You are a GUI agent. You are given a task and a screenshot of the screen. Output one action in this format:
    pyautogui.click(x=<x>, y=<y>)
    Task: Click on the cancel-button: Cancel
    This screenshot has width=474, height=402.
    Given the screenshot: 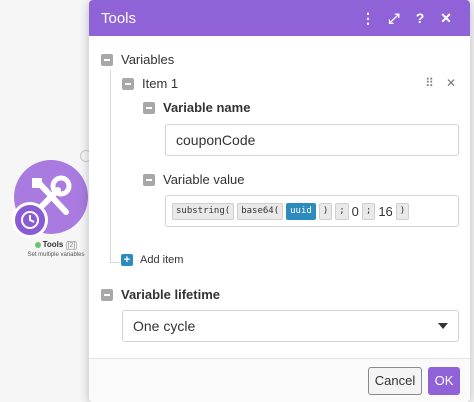 What is the action you would take?
    pyautogui.click(x=395, y=380)
    